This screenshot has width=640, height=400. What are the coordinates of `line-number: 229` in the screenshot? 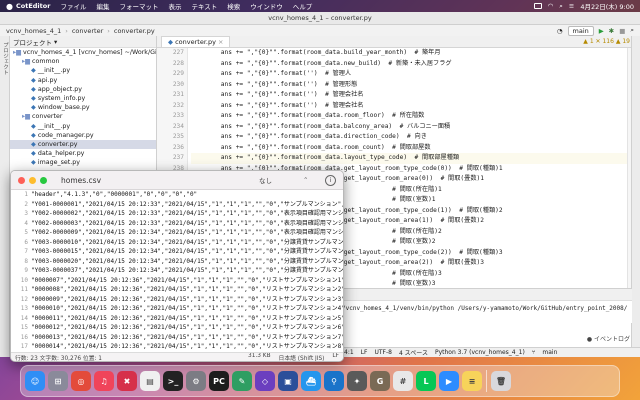 It's located at (178, 73).